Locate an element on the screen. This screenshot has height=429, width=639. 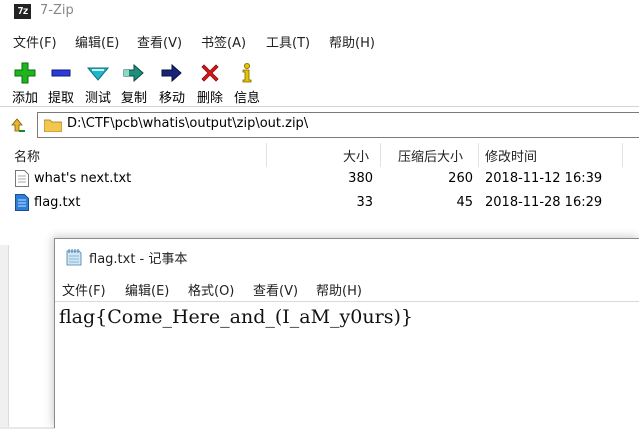
delete-label: 删除 is located at coordinates (209, 98).